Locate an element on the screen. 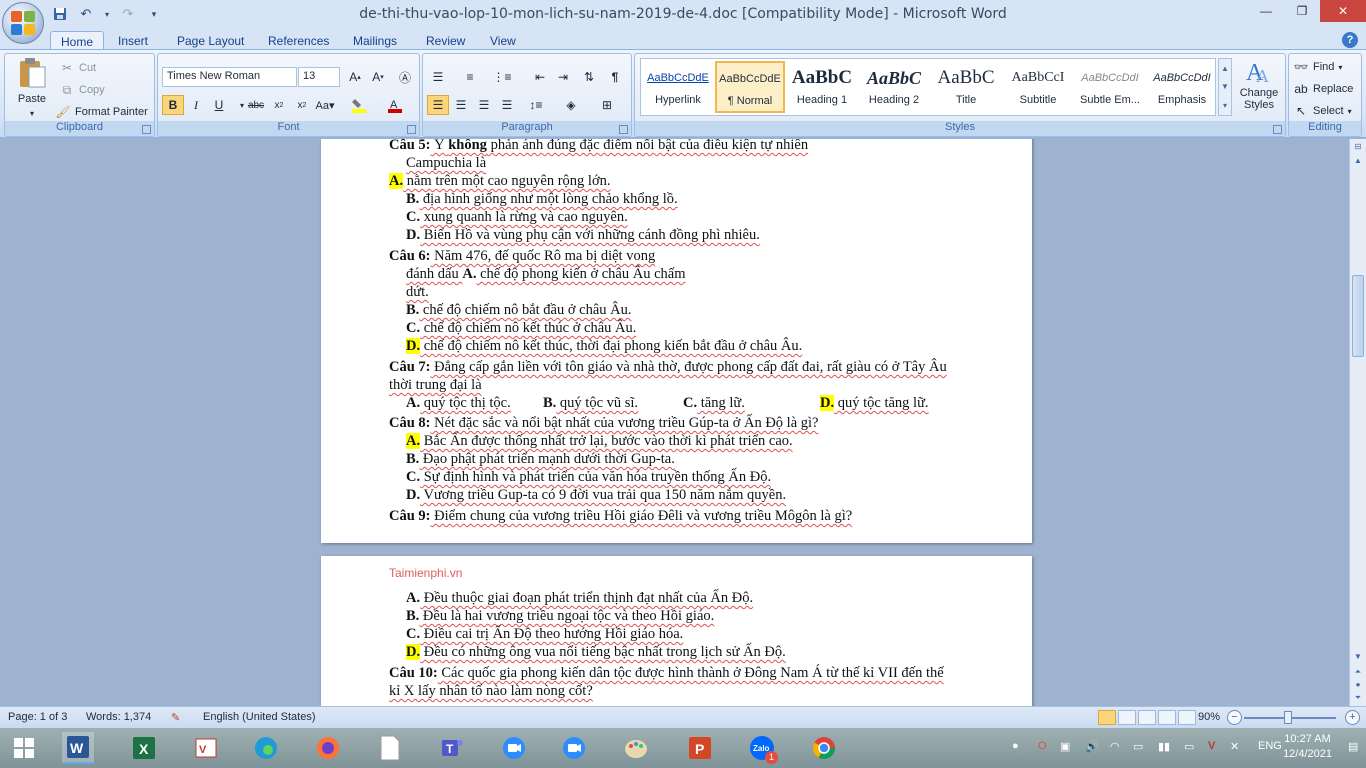 This screenshot has height=768, width=1366. line-spacing-icon: ↕≡ is located at coordinates (536, 105).